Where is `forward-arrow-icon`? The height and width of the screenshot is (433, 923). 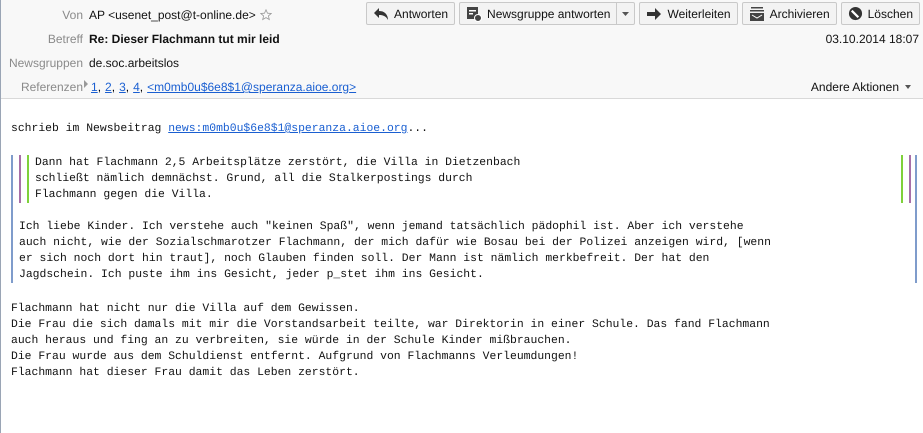 forward-arrow-icon is located at coordinates (654, 14).